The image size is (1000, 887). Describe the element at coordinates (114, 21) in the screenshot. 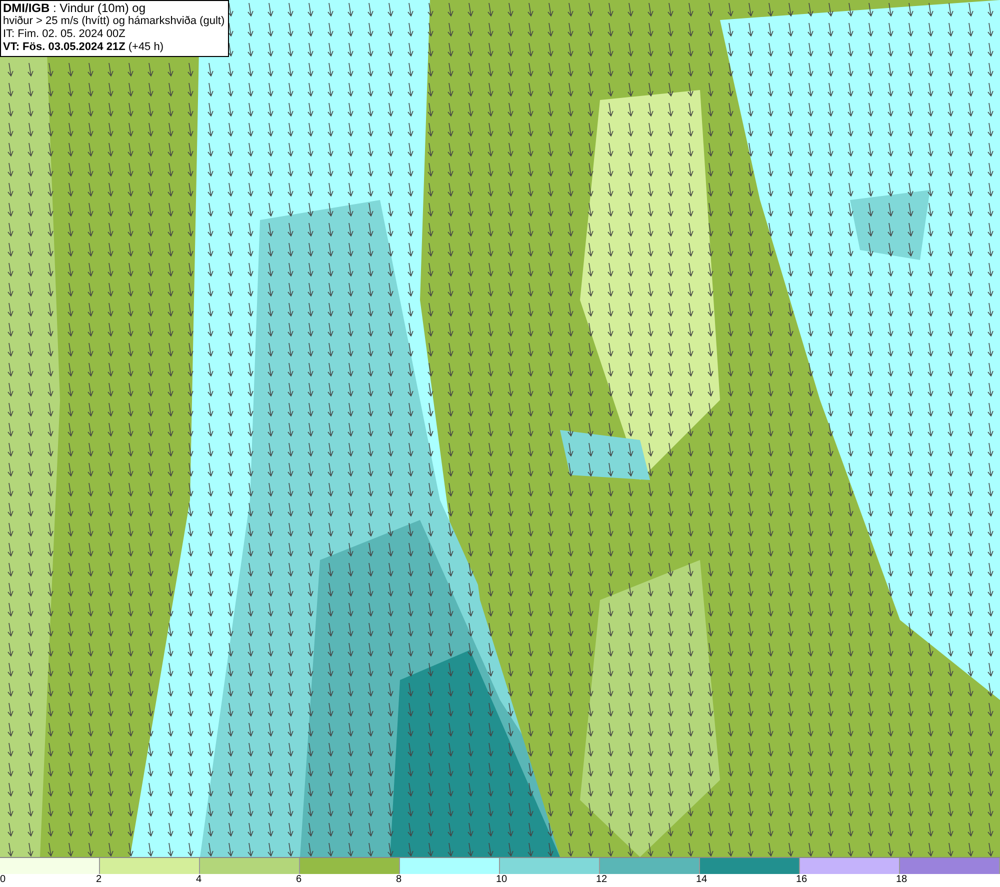

I see `title-text: hviður > 25 m/s (hvítt) og hámarkshviða (gult)` at that location.